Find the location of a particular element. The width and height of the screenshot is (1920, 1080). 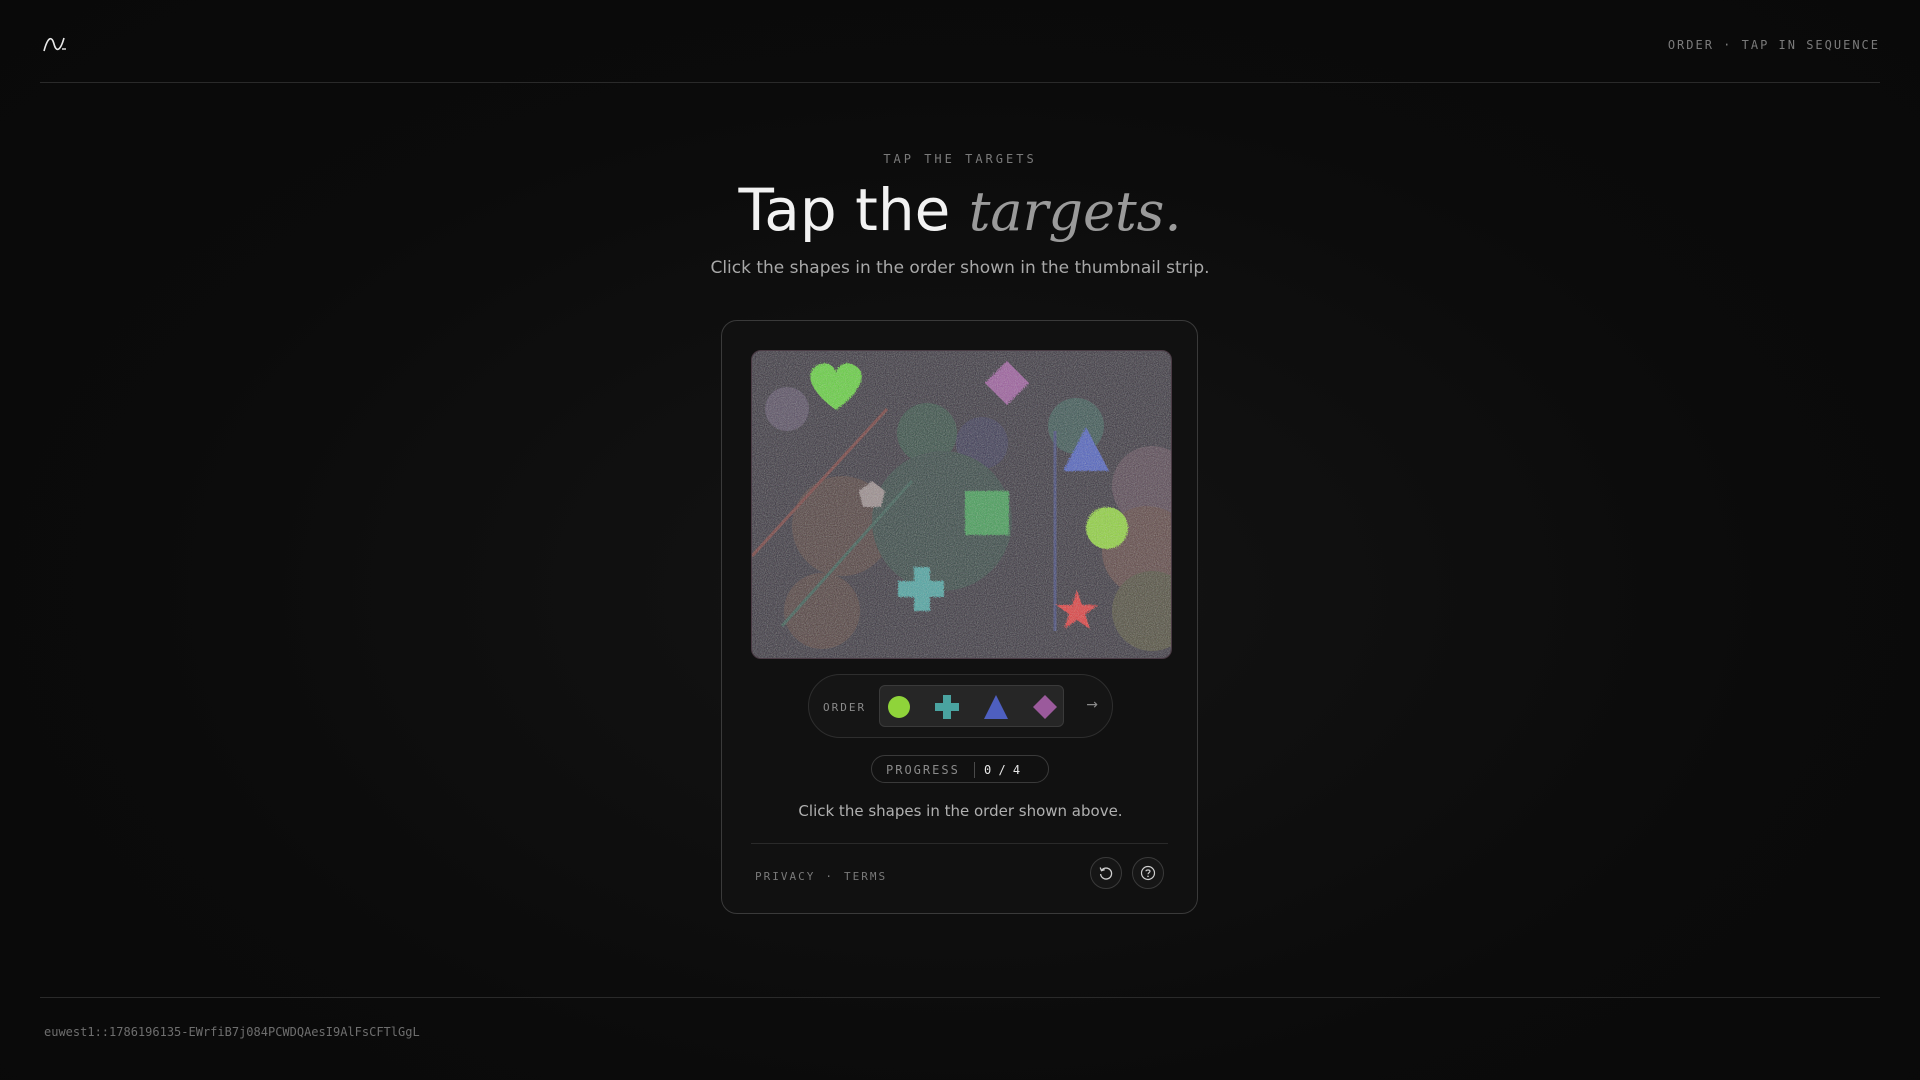

progress-value: 0 / 4 is located at coordinates (1002, 770).